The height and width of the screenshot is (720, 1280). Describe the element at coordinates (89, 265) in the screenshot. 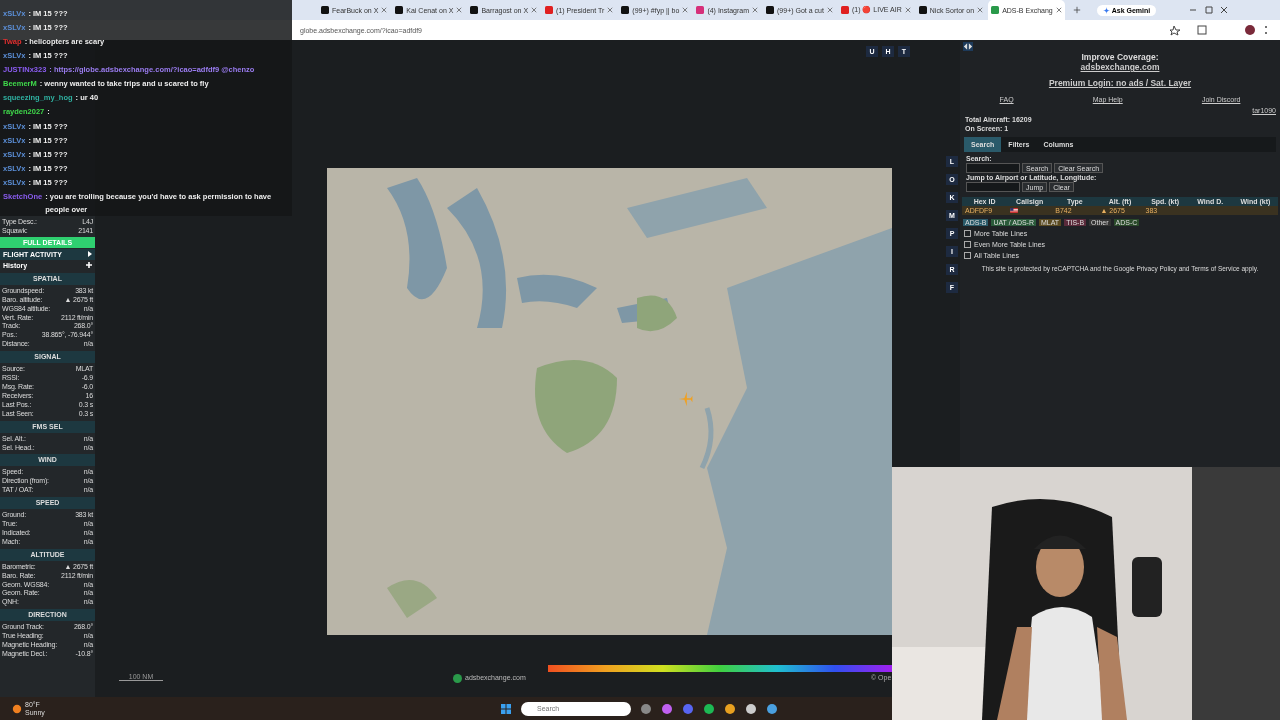

I see `plus-icon` at that location.